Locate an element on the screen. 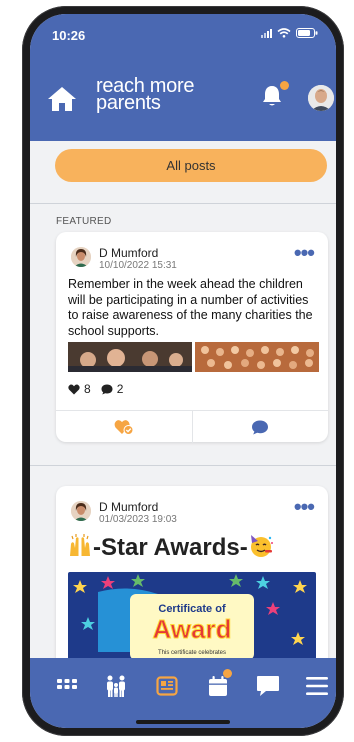 The width and height of the screenshot is (354, 742). app-header: 10:26 reach more parents is located at coordinates (183, 77).